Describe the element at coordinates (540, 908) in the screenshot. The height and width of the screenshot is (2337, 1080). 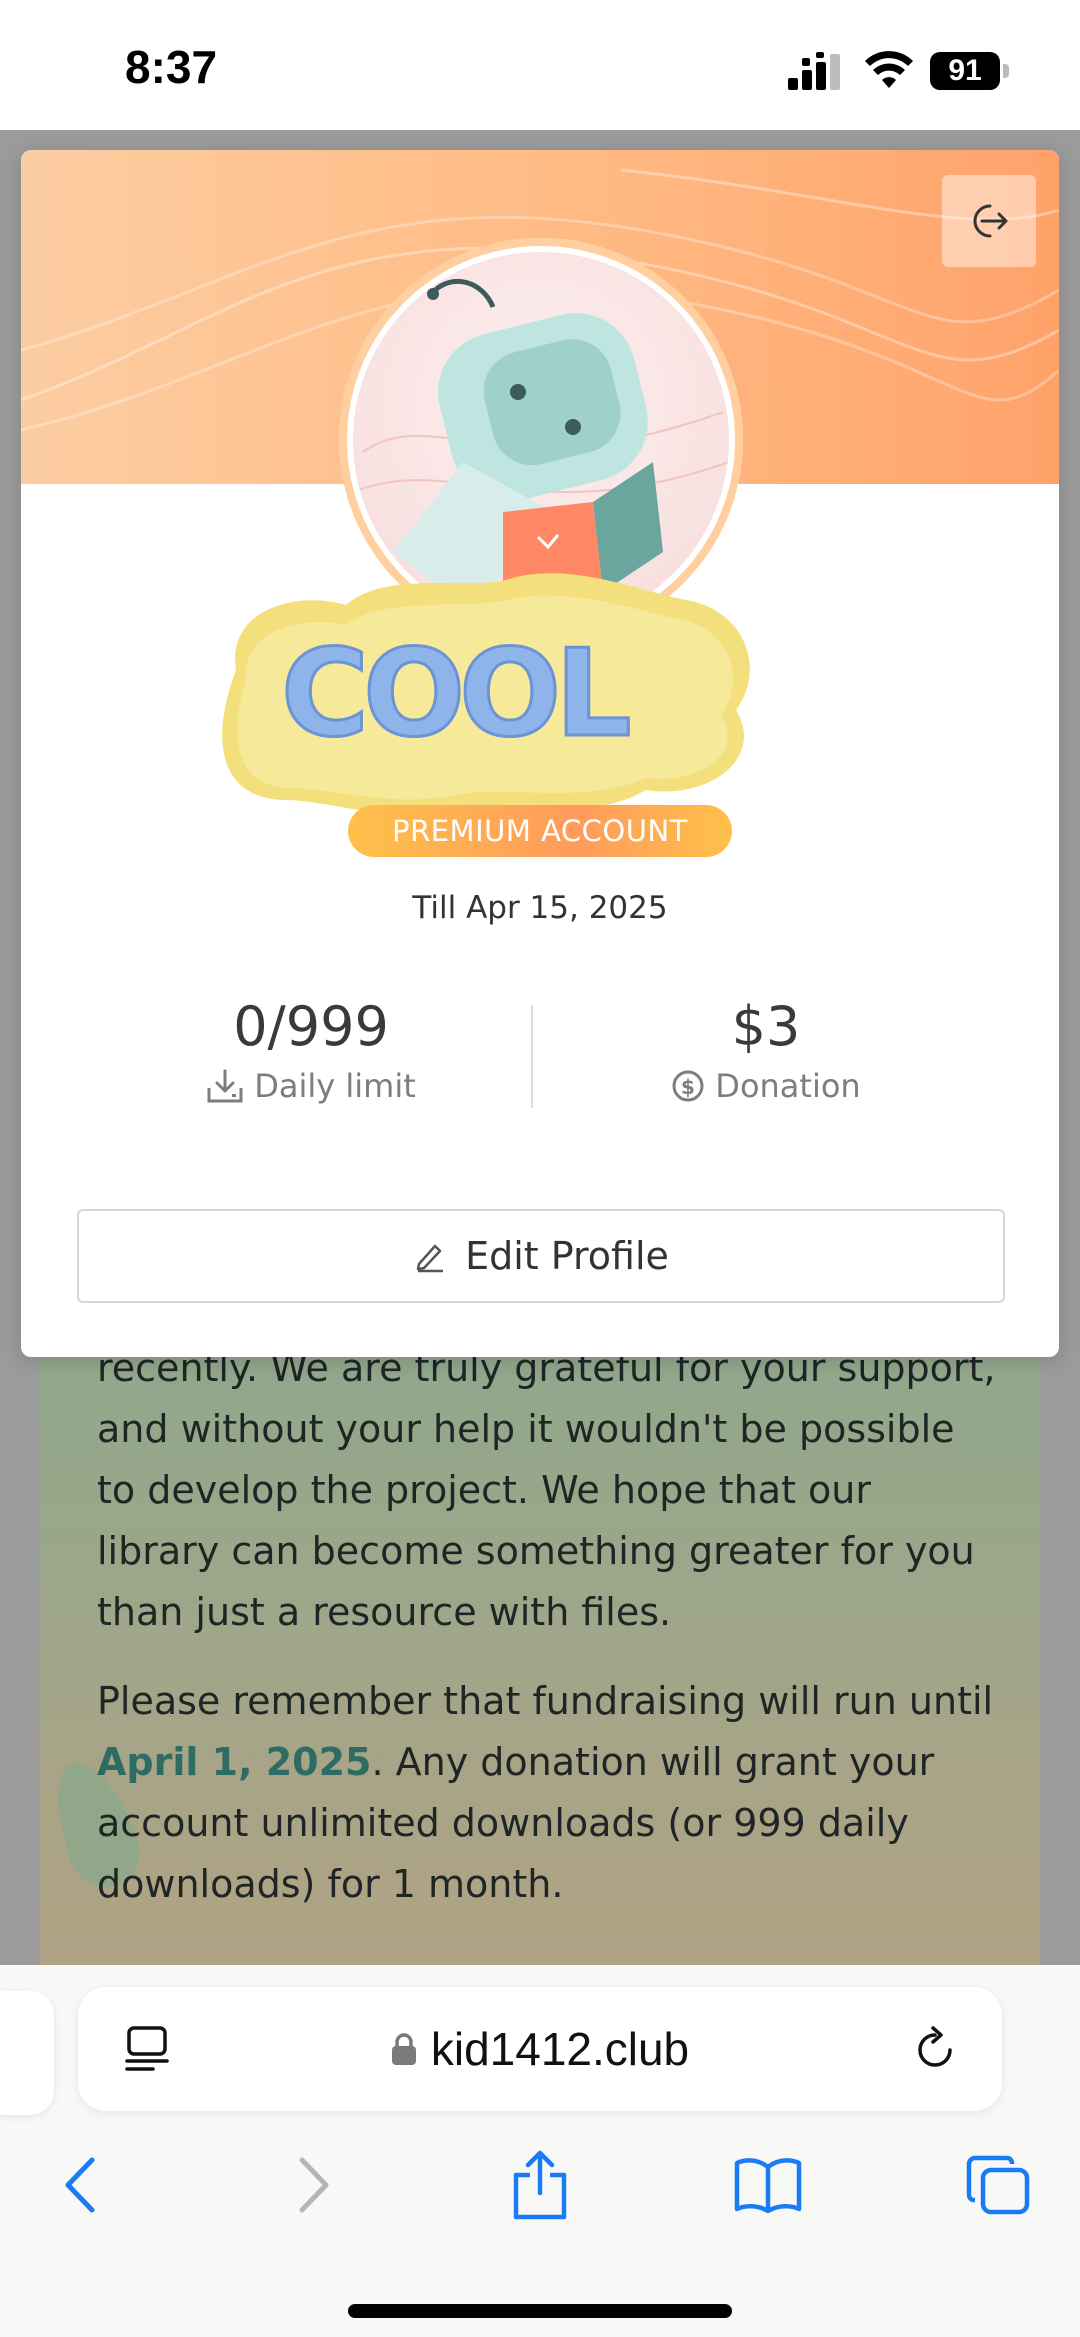
I see `subscription-expiry: Till Apr 15, 2025` at that location.